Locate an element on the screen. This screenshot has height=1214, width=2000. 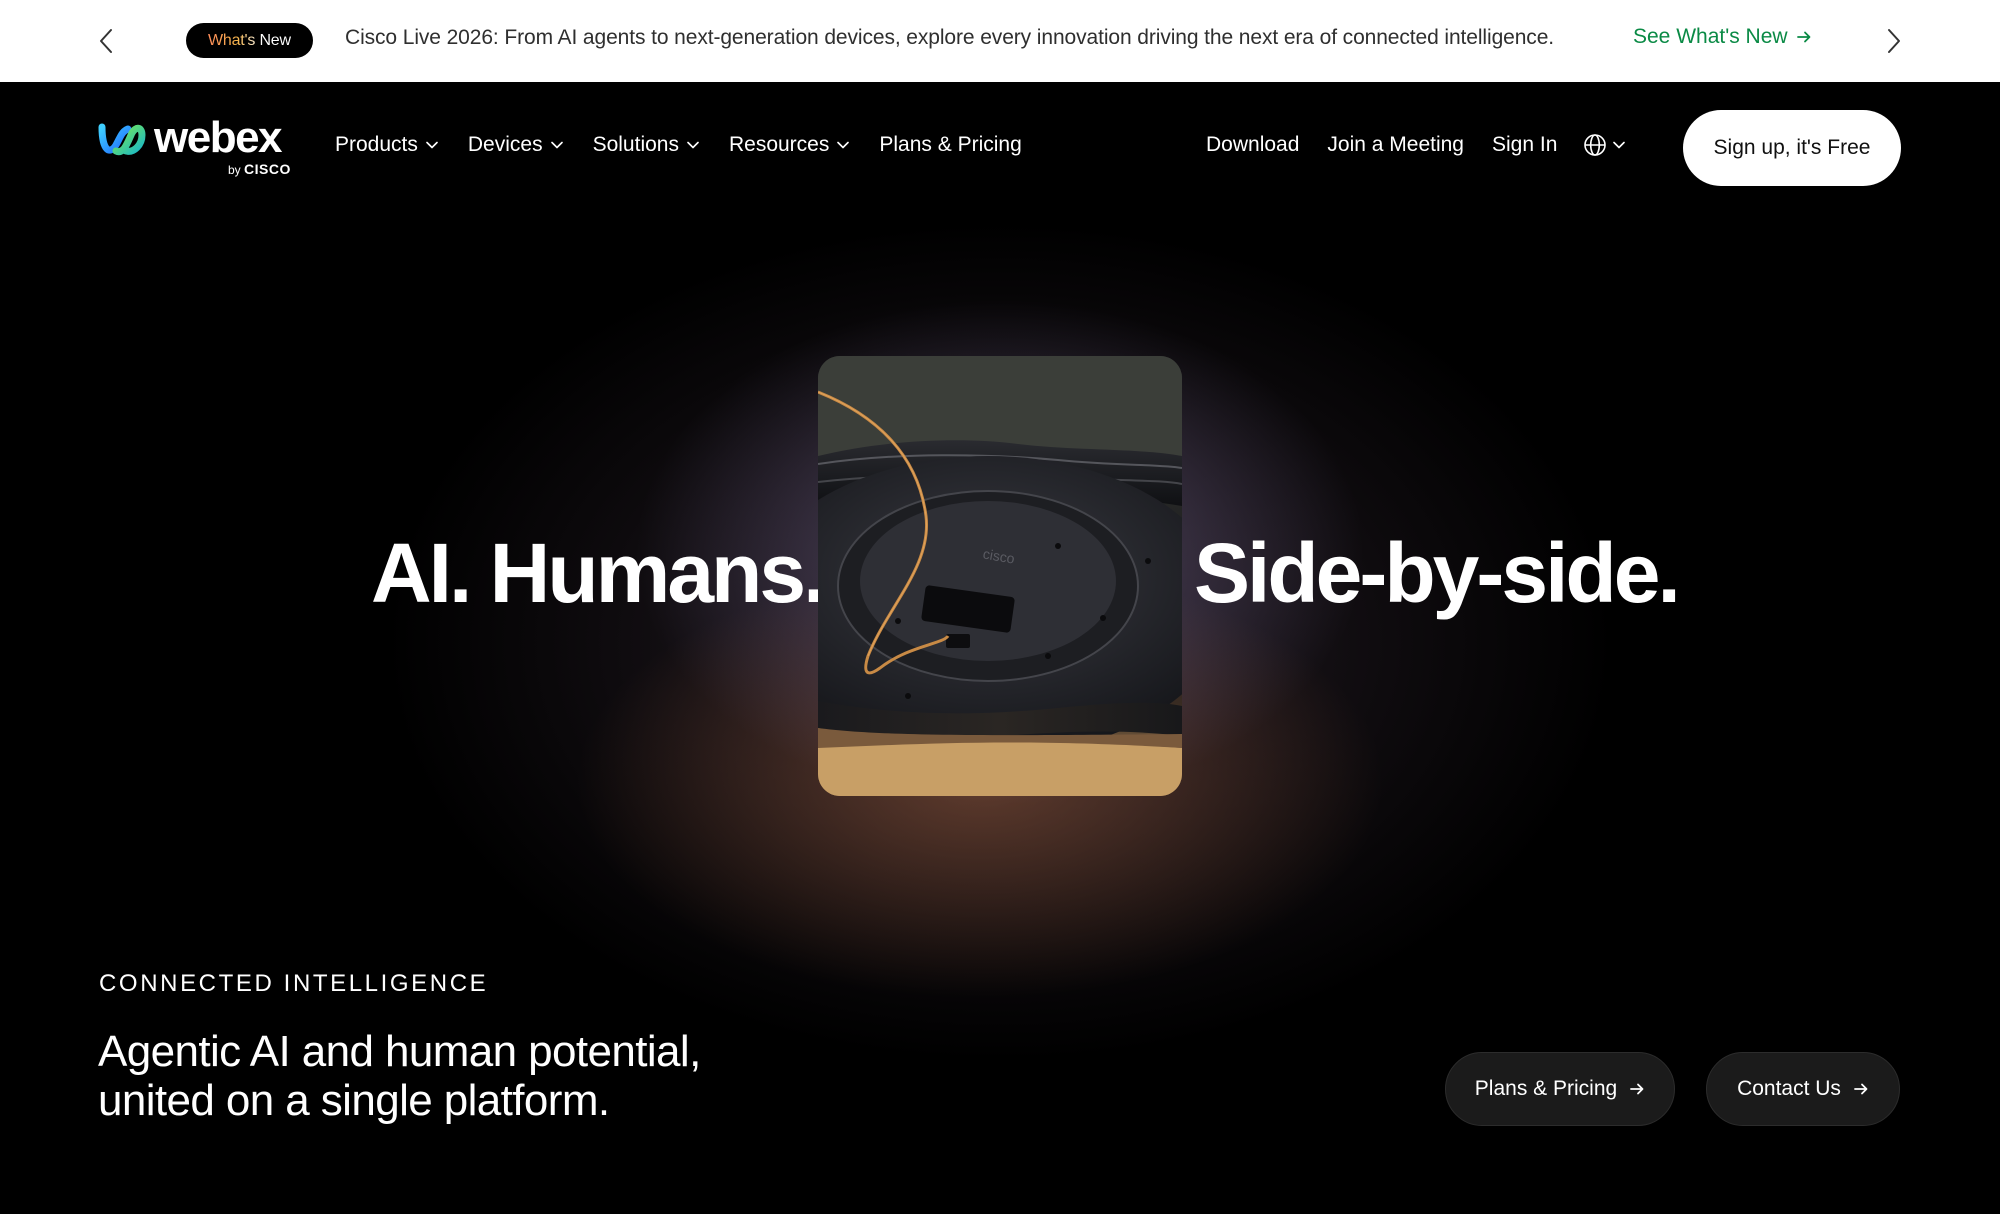
webex-wordmark: webex by CISCO is located at coordinates (224, 145).